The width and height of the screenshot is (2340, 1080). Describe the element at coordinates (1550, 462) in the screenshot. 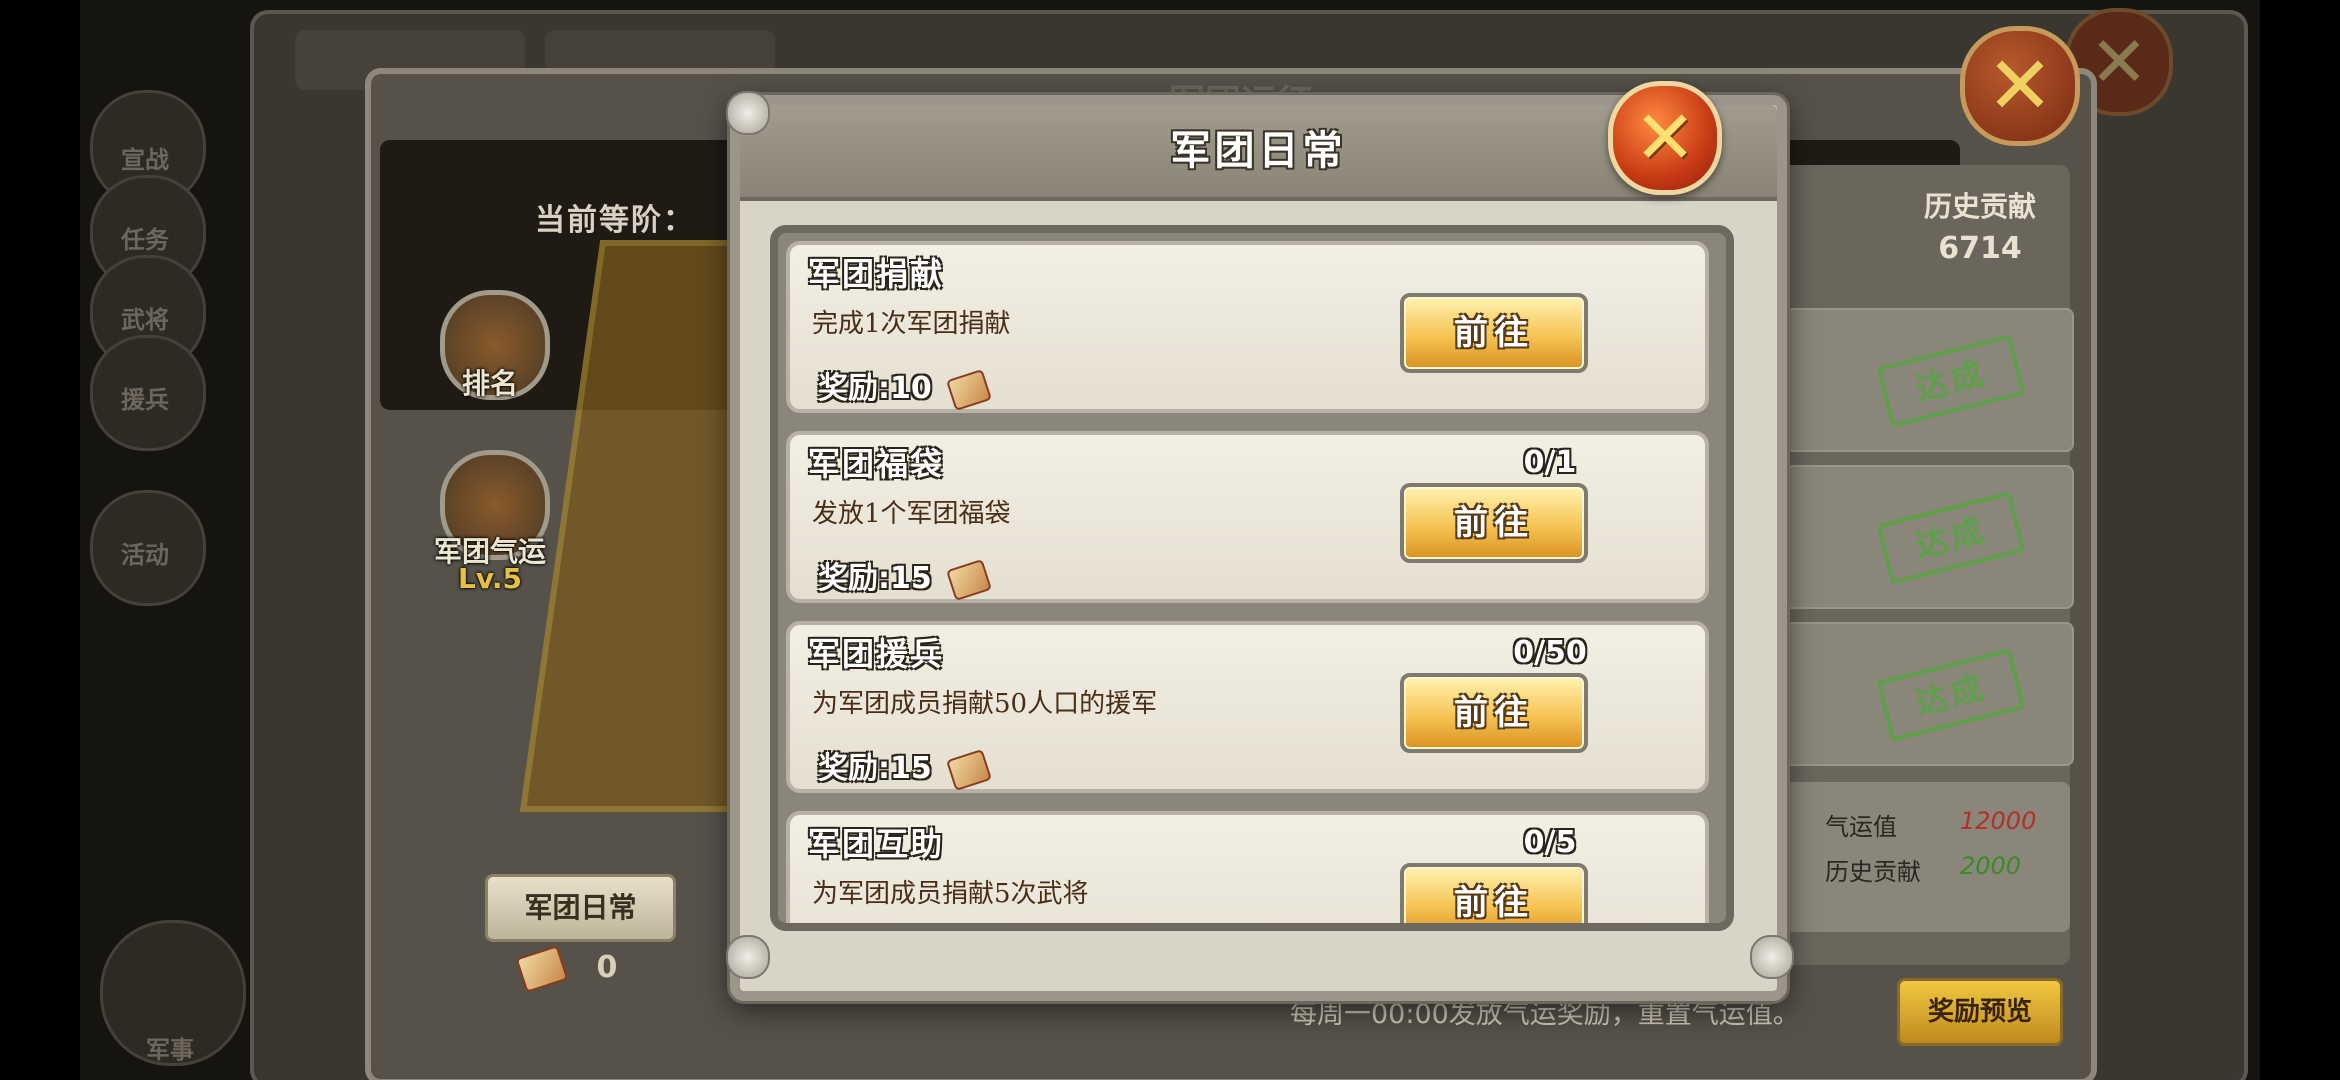

I see `task-progress: 0/1` at that location.